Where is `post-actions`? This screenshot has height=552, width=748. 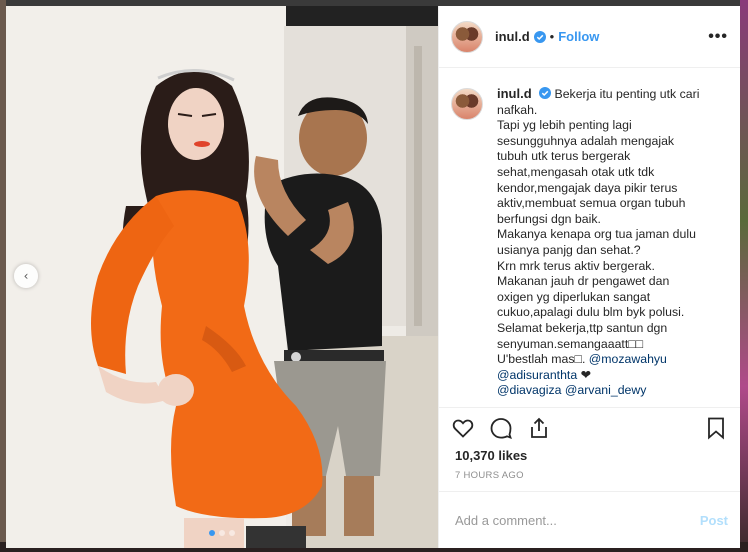
post-actions is located at coordinates (589, 428).